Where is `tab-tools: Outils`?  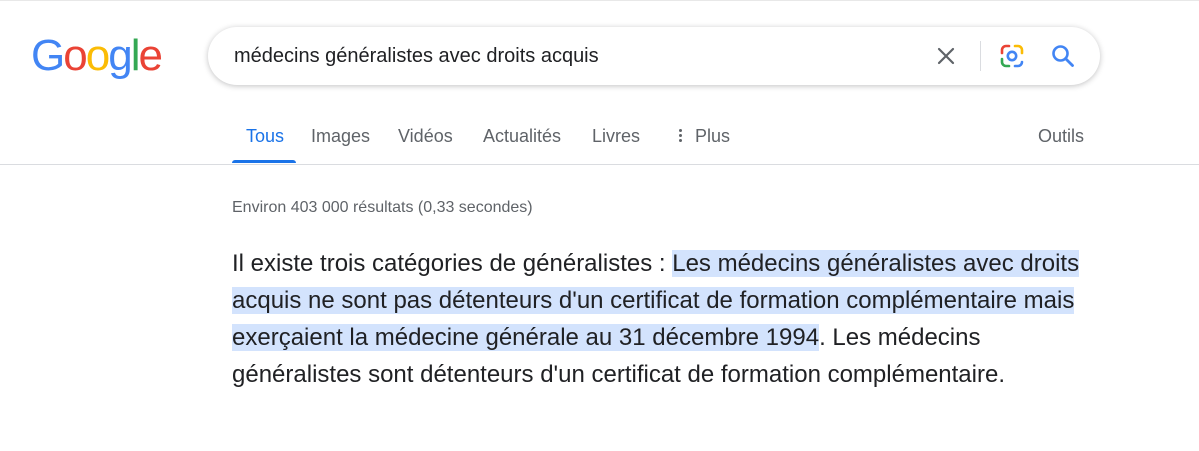 tab-tools: Outils is located at coordinates (1061, 136).